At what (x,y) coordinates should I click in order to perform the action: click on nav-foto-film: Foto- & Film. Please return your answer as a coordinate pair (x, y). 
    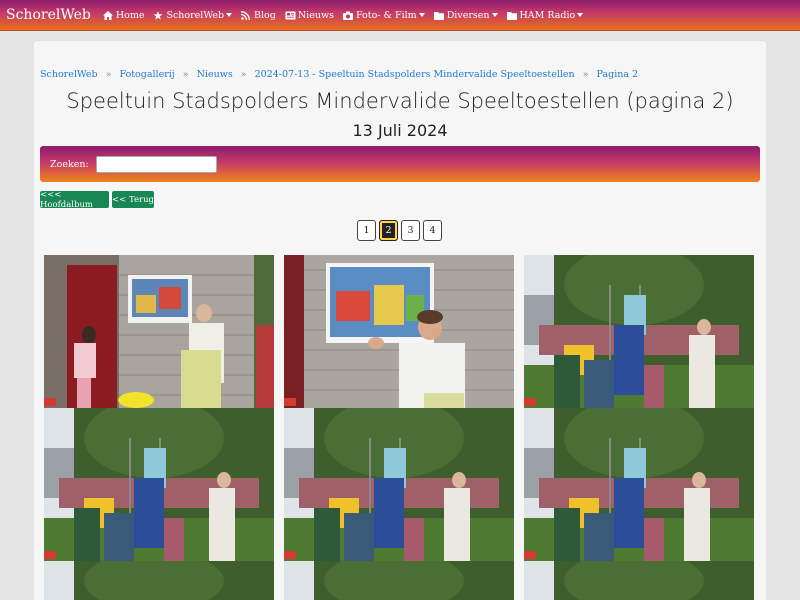
    Looking at the image, I should click on (383, 15).